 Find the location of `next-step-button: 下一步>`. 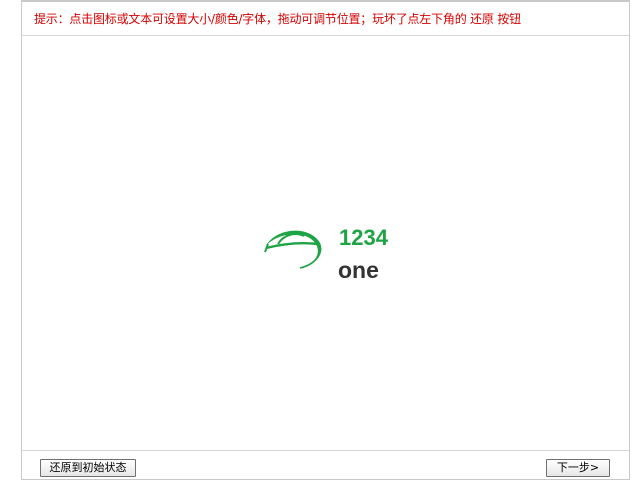

next-step-button: 下一步> is located at coordinates (578, 468).